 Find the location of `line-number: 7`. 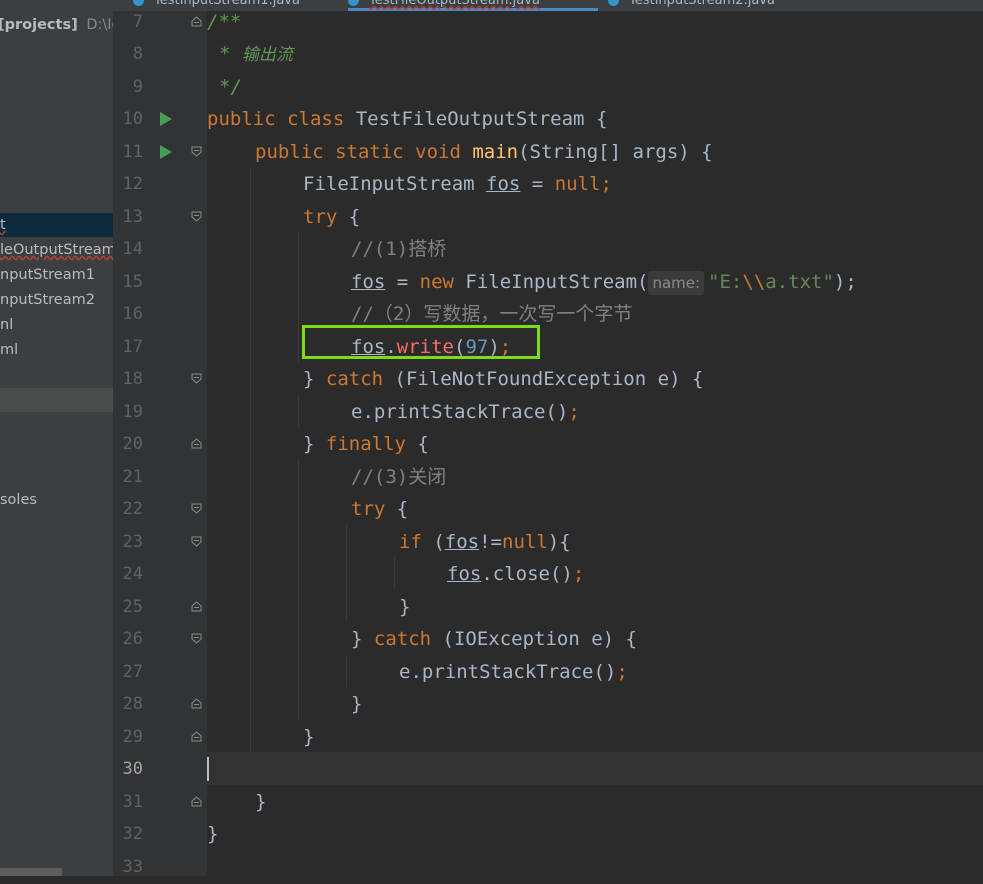

line-number: 7 is located at coordinates (137, 22).